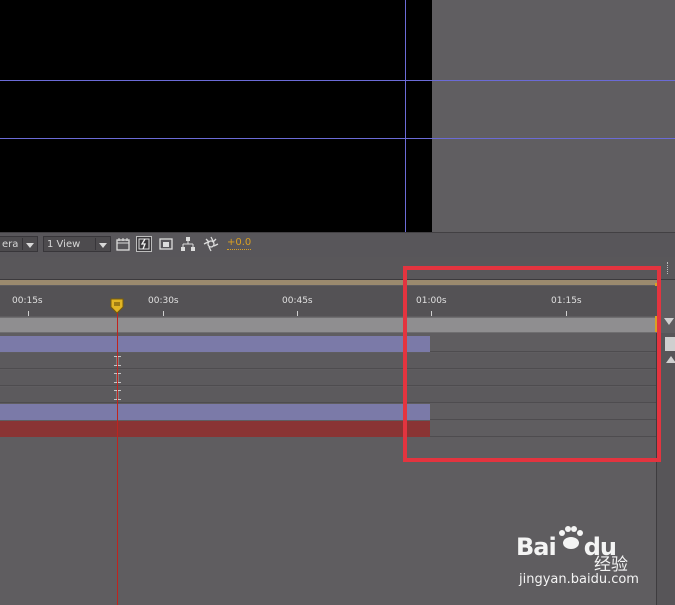  What do you see at coordinates (670, 359) in the screenshot?
I see `scroll-up-icon` at bounding box center [670, 359].